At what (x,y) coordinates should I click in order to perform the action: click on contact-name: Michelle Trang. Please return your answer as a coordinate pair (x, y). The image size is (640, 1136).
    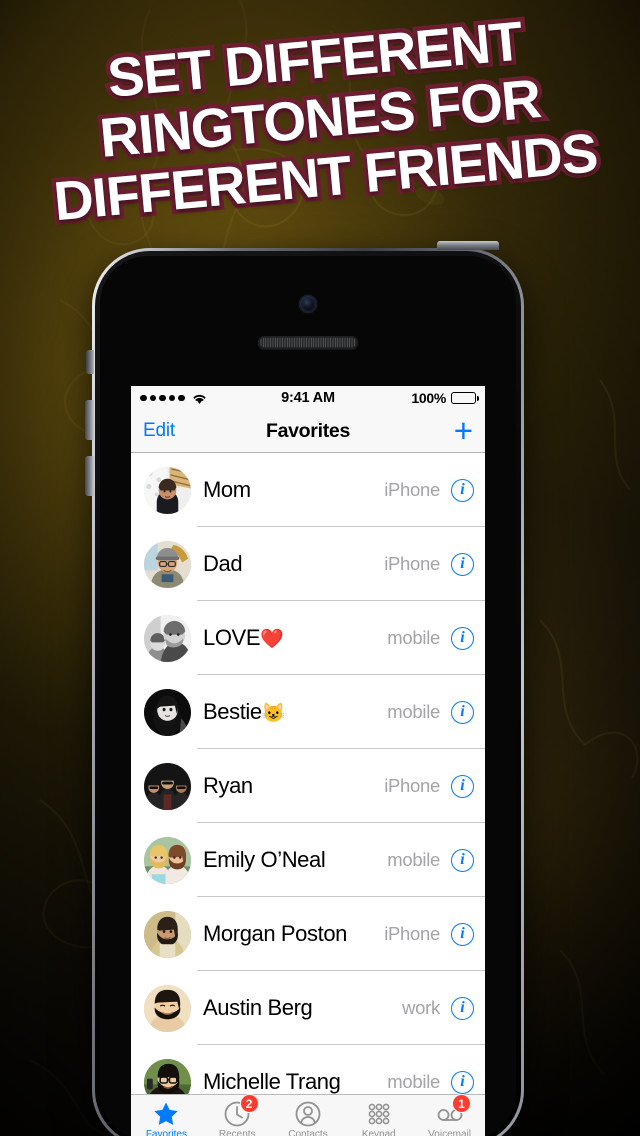
    Looking at the image, I should click on (272, 1081).